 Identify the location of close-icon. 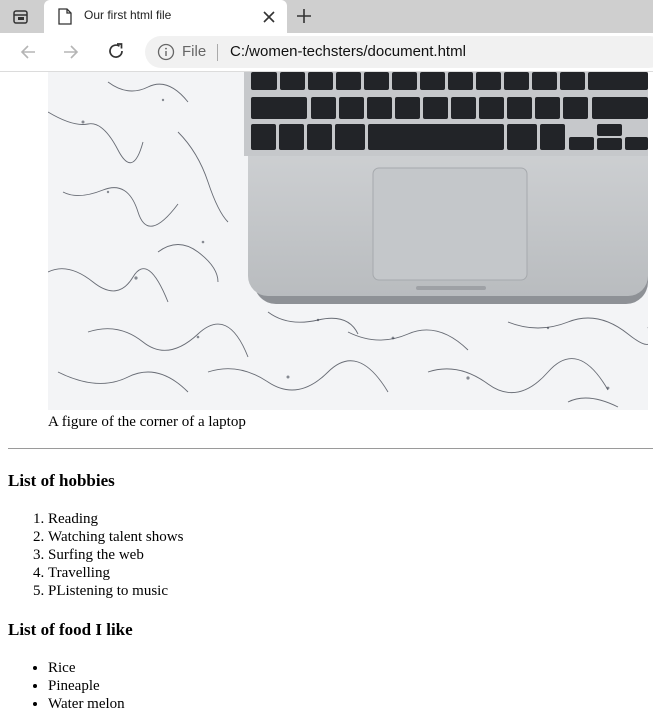
(269, 16).